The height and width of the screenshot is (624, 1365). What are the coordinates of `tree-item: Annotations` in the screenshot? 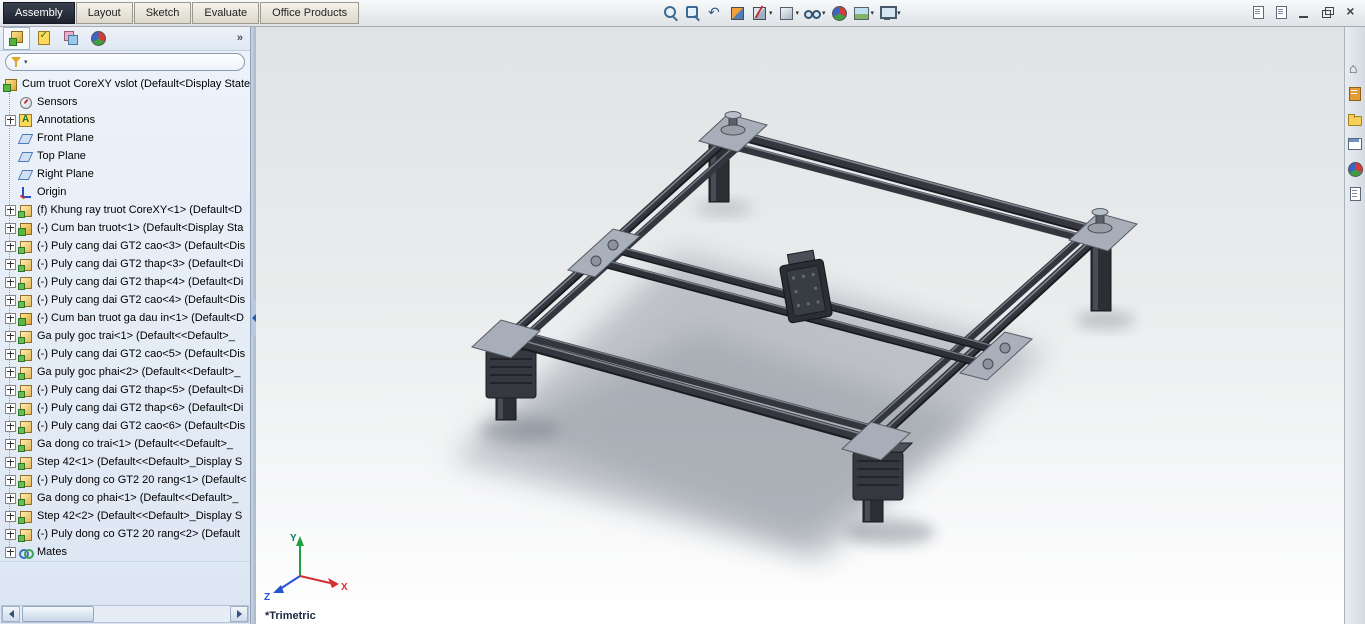 It's located at (125, 120).